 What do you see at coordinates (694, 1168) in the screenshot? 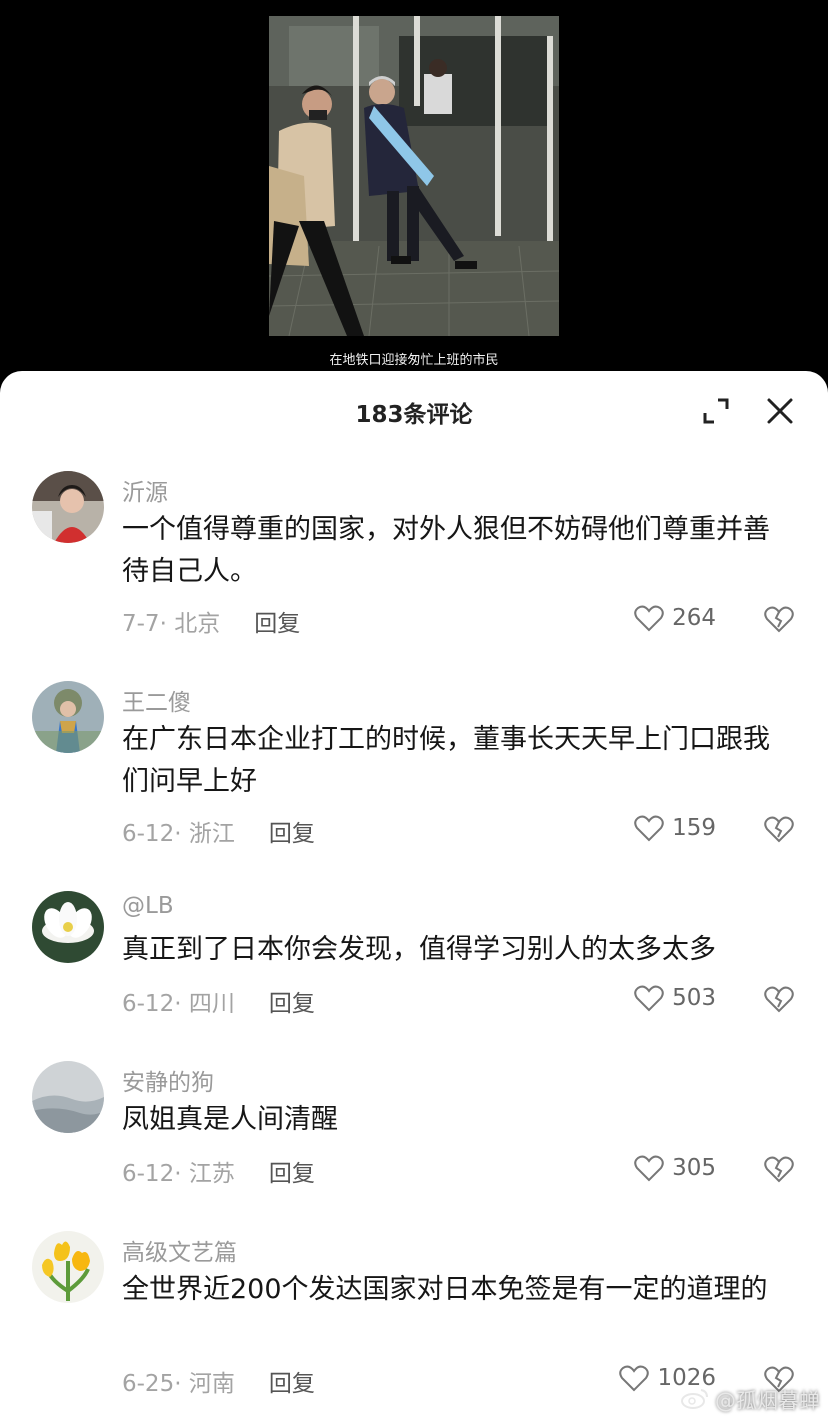
I see `like-count: 305` at bounding box center [694, 1168].